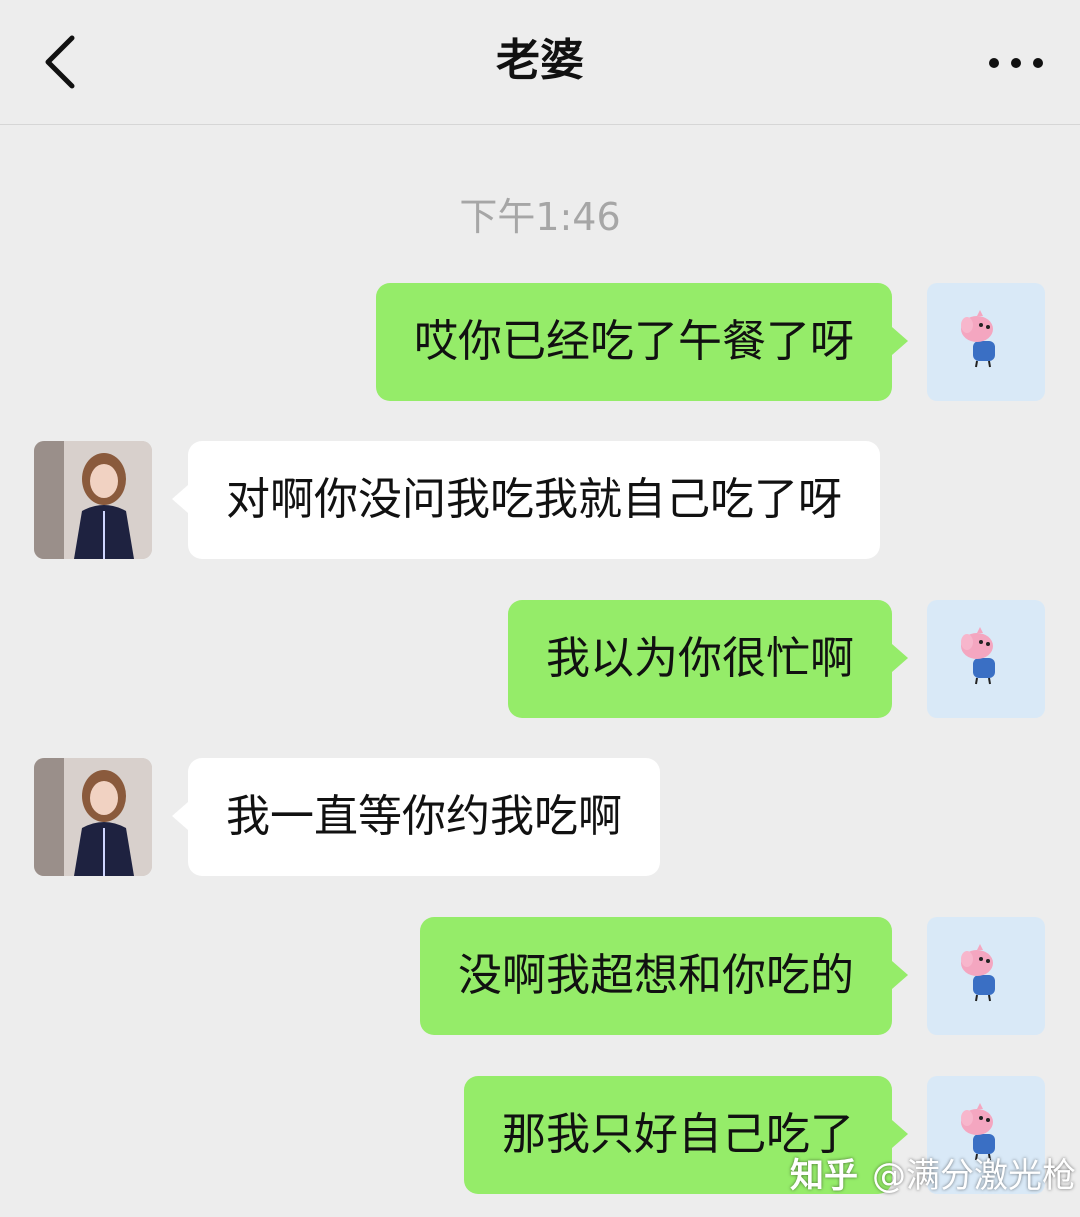 This screenshot has width=1080, height=1217. I want to click on watermark: 知乎 @满分激光枪, so click(933, 1172).